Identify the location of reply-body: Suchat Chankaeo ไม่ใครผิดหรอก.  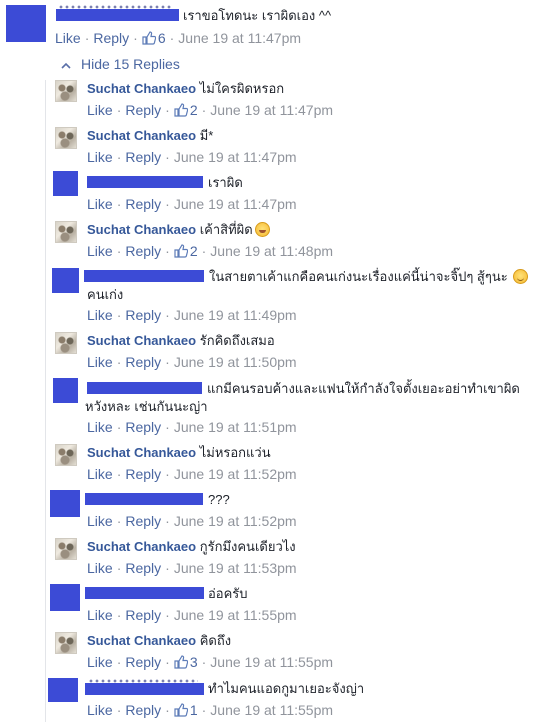
(185, 88).